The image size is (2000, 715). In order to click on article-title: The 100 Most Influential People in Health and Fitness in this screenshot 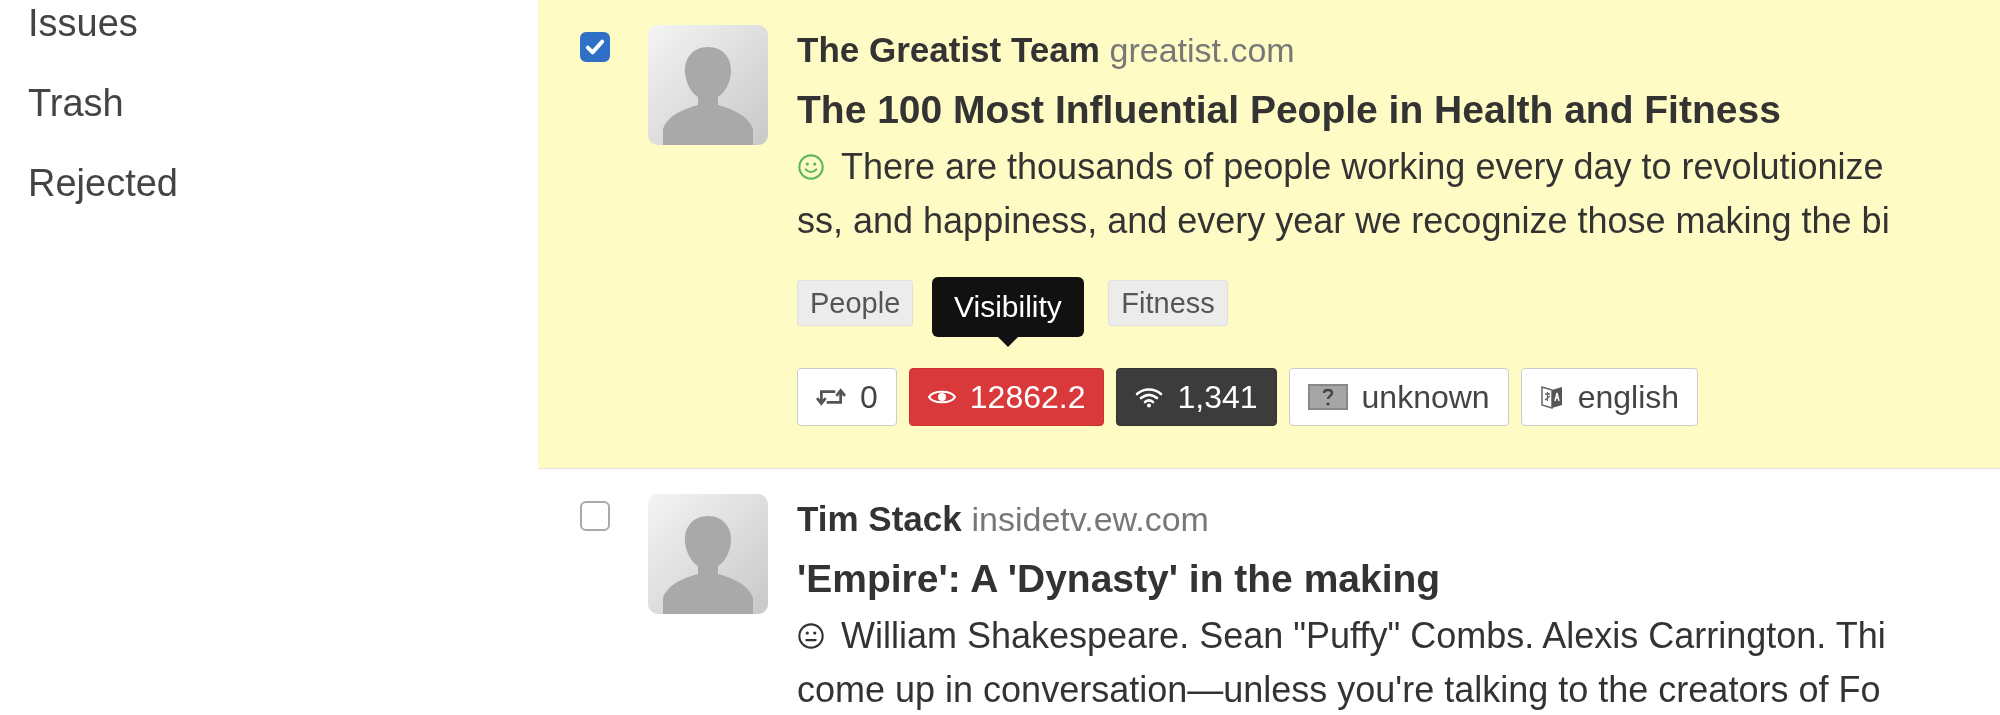, I will do `click(1398, 110)`.